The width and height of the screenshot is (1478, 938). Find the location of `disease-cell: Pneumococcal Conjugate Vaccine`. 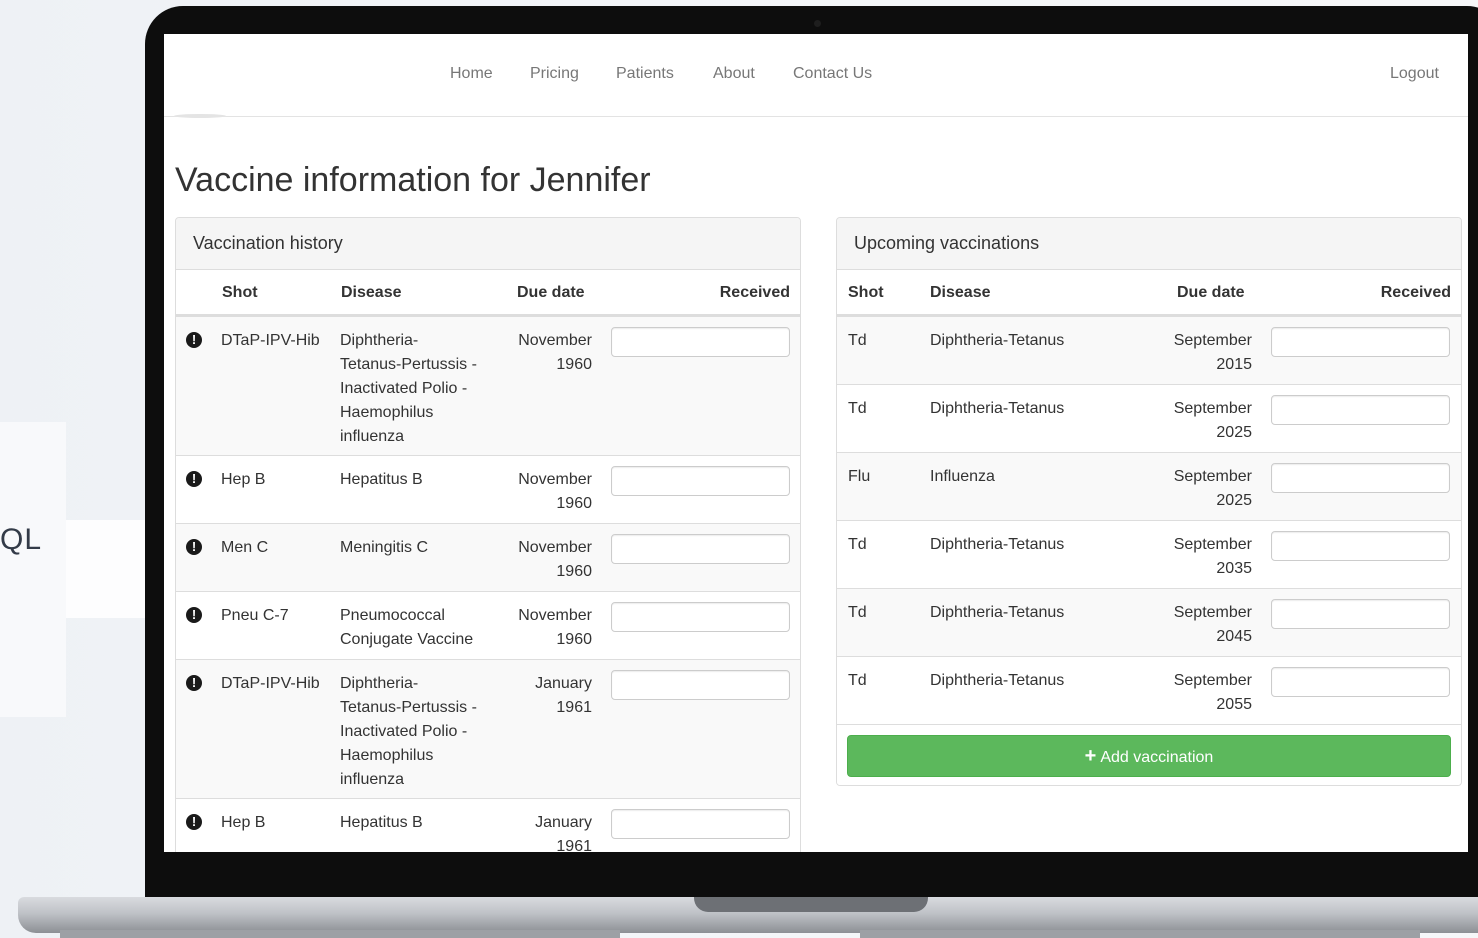

disease-cell: Pneumococcal Conjugate Vaccine is located at coordinates (407, 627).